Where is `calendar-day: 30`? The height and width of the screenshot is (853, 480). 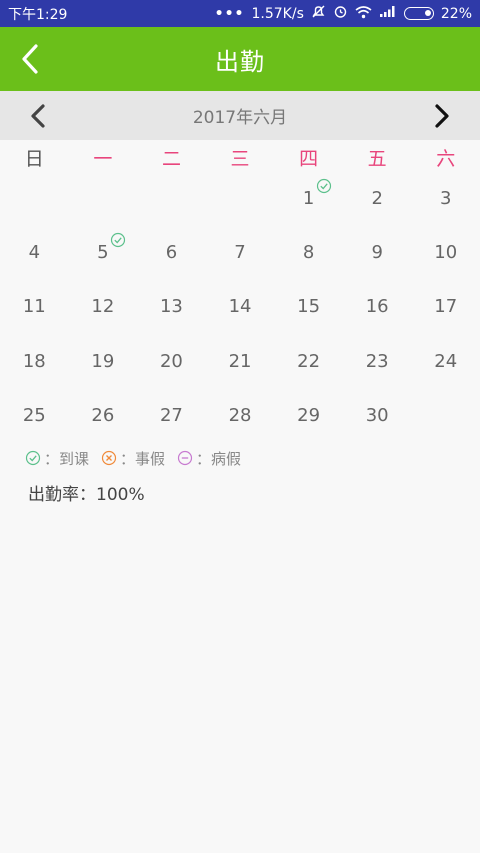
calendar-day: 30 is located at coordinates (377, 416).